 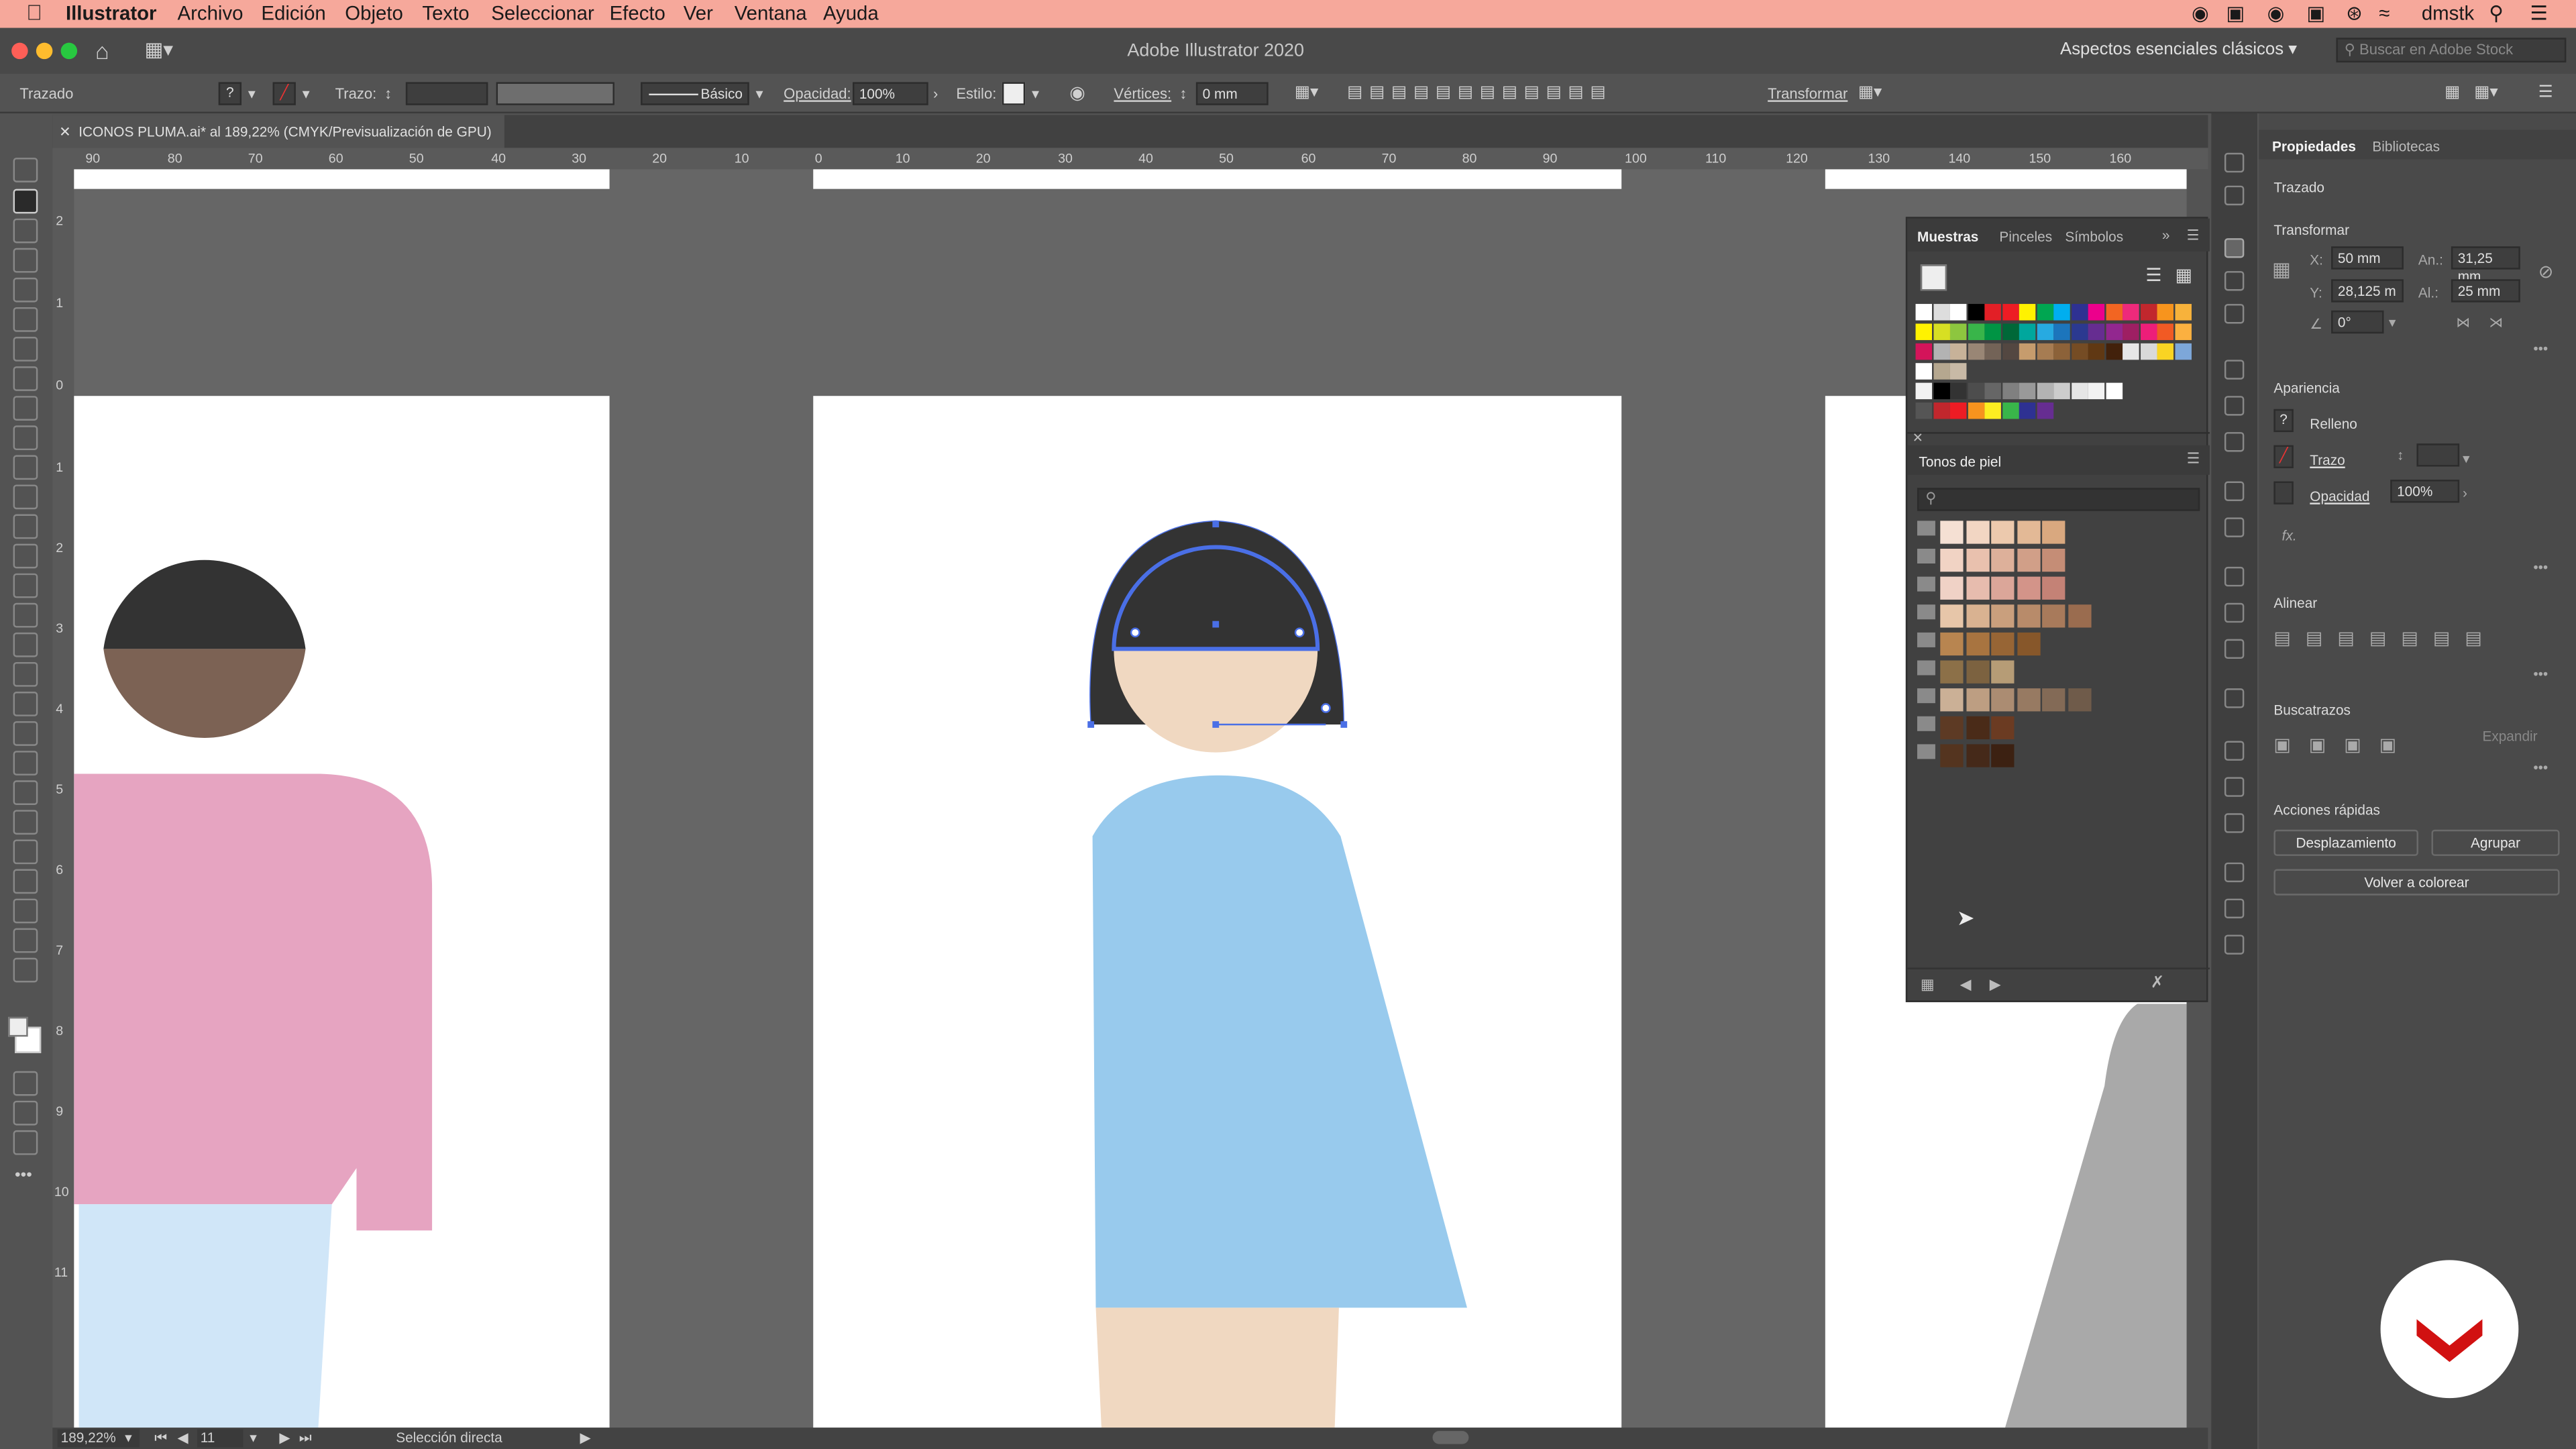 What do you see at coordinates (111, 12) in the screenshot?
I see `menu-app-name: Illustrator` at bounding box center [111, 12].